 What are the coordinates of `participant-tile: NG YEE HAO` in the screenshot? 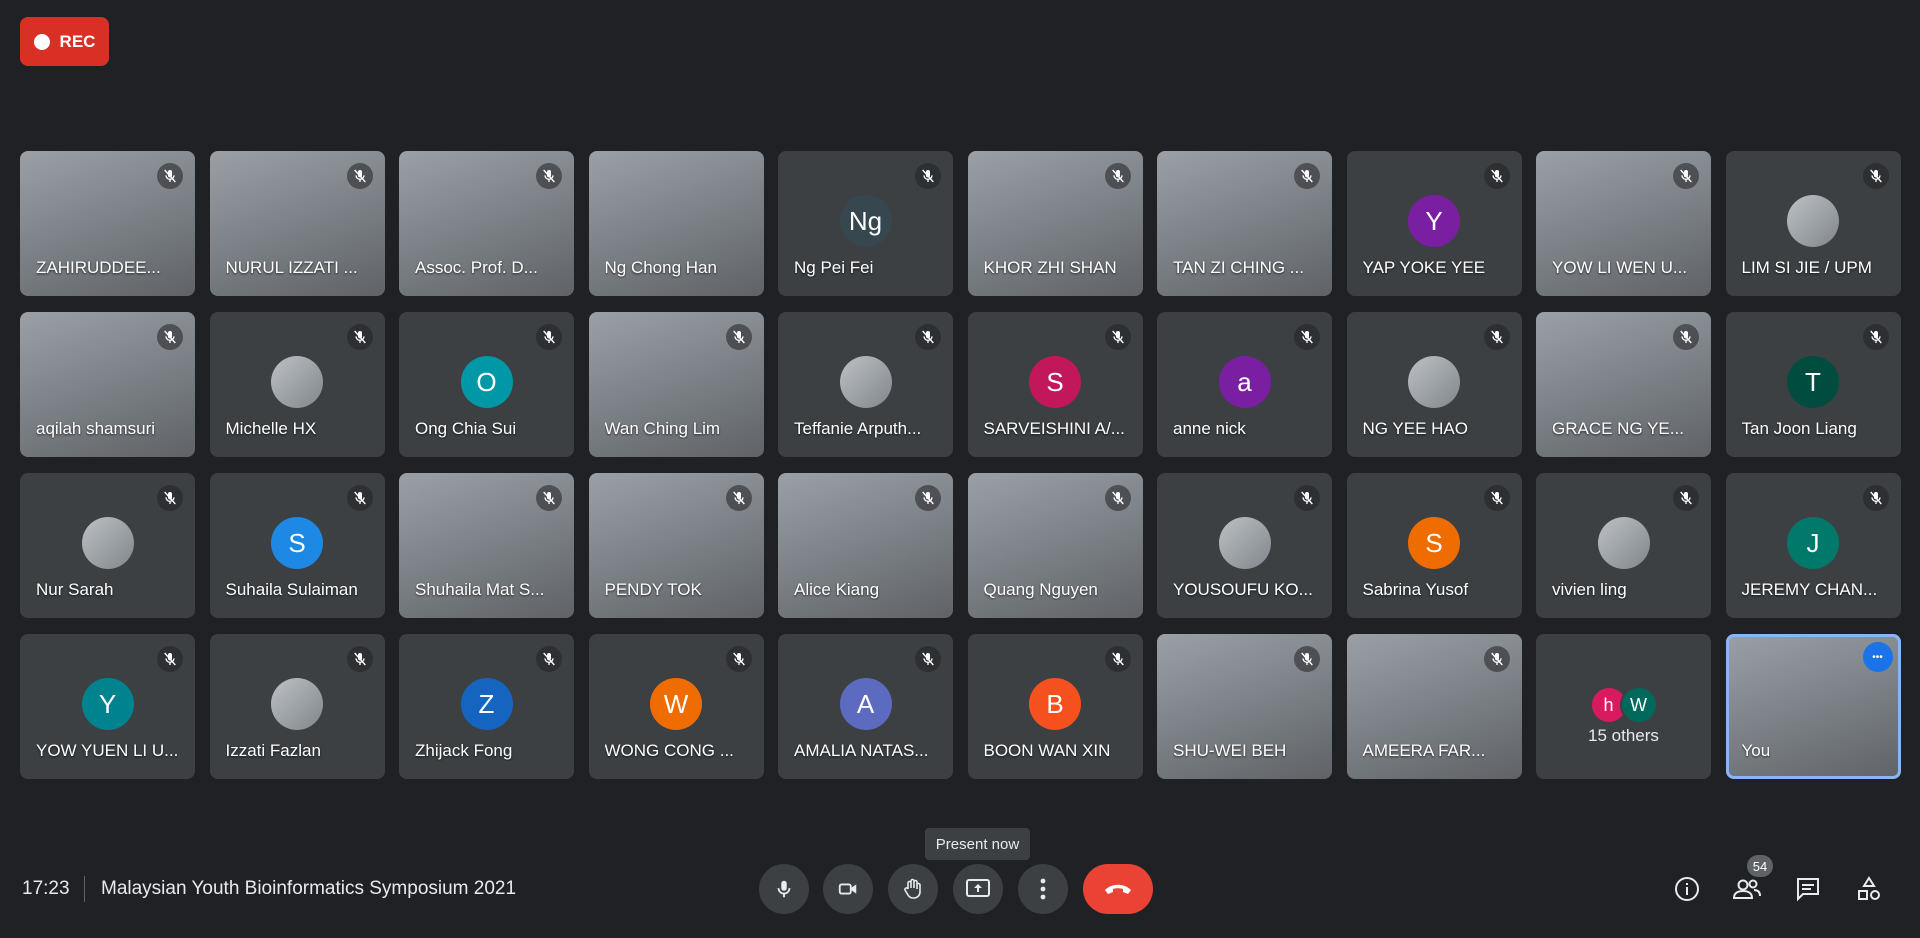 It's located at (1434, 384).